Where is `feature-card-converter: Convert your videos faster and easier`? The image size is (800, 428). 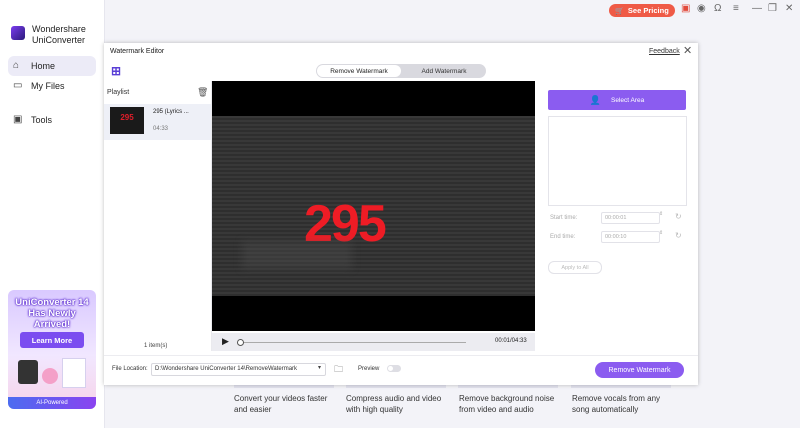 feature-card-converter: Convert your videos faster and easier is located at coordinates (289, 404).